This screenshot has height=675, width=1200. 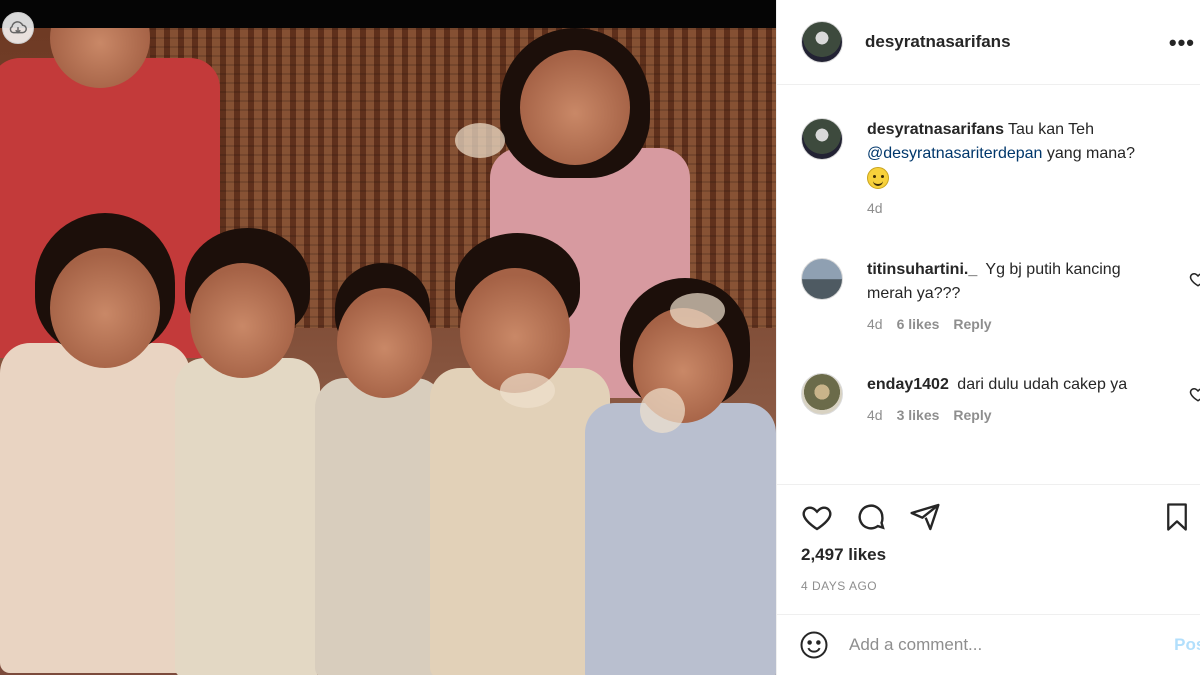 What do you see at coordinates (1017, 415) in the screenshot?
I see `comment-meta: 4d 3 likes Reply` at bounding box center [1017, 415].